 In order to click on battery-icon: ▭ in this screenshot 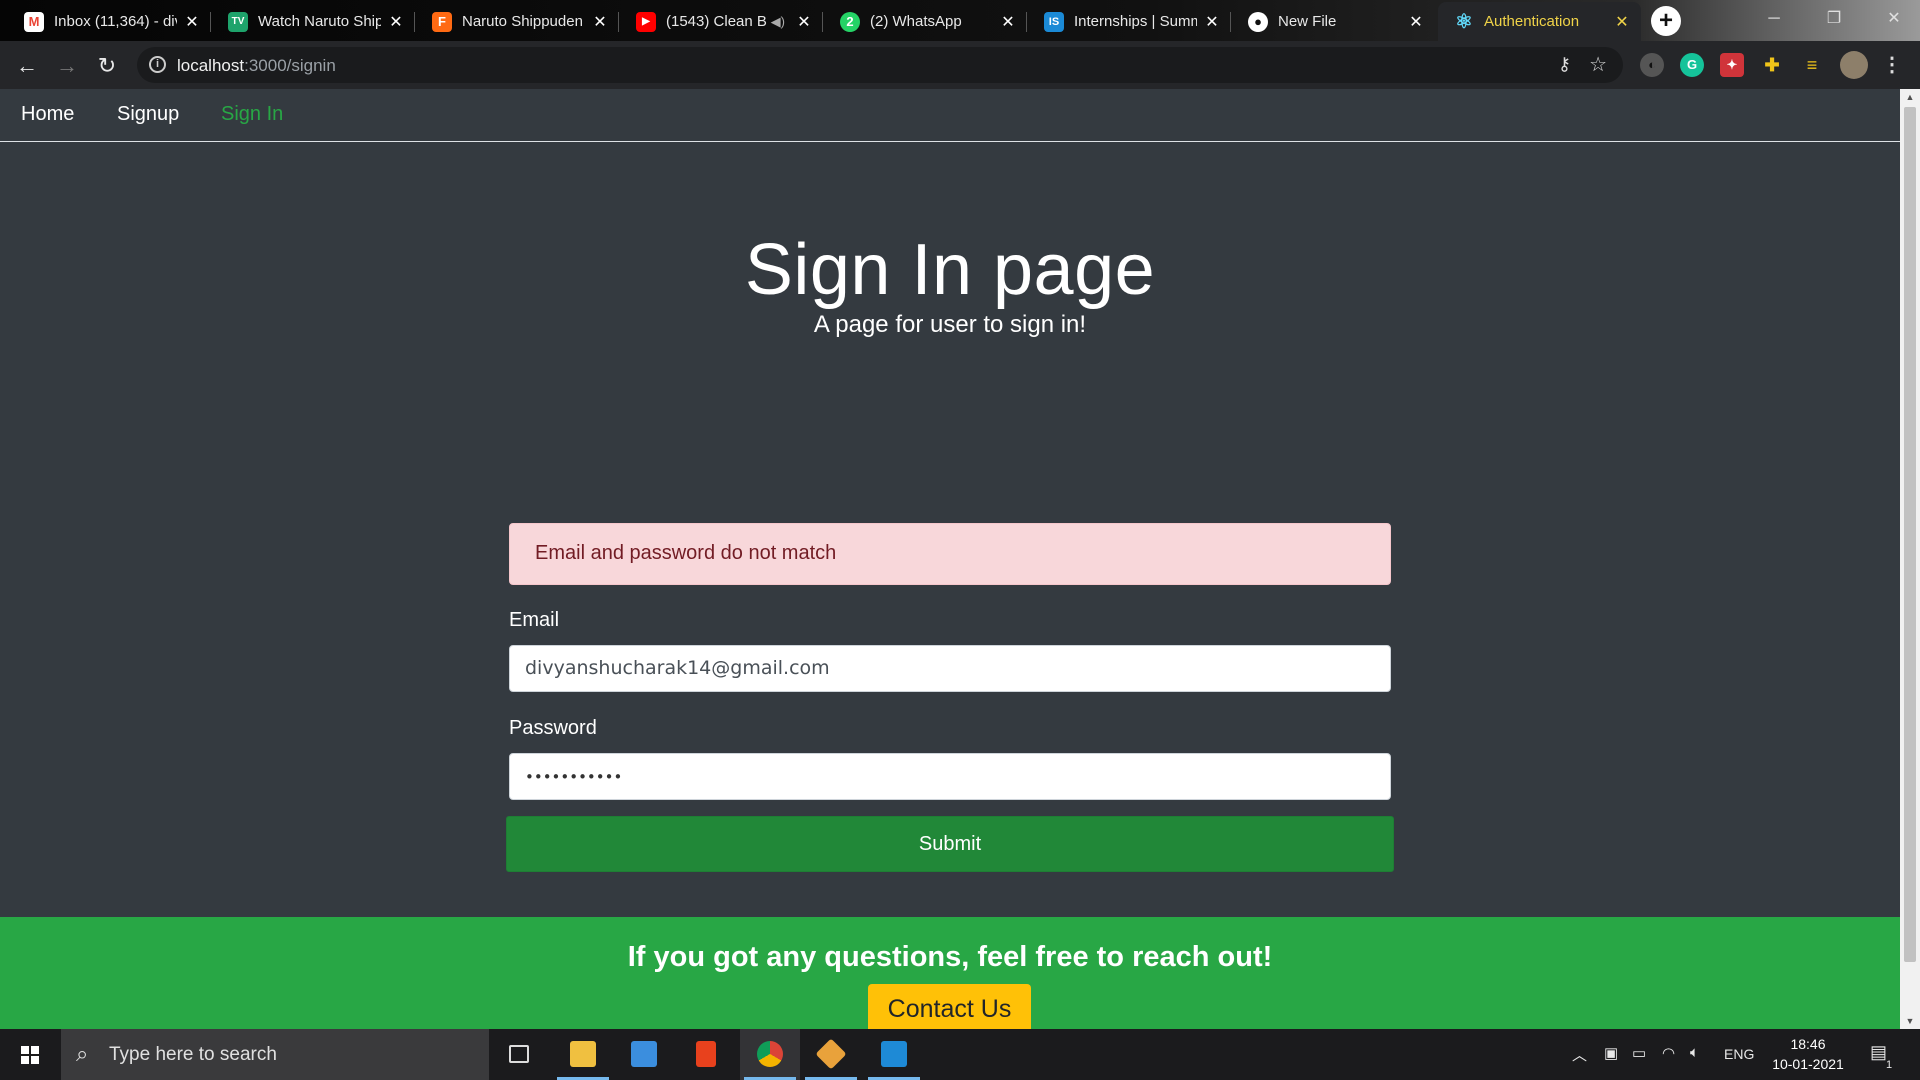, I will do `click(1639, 1053)`.